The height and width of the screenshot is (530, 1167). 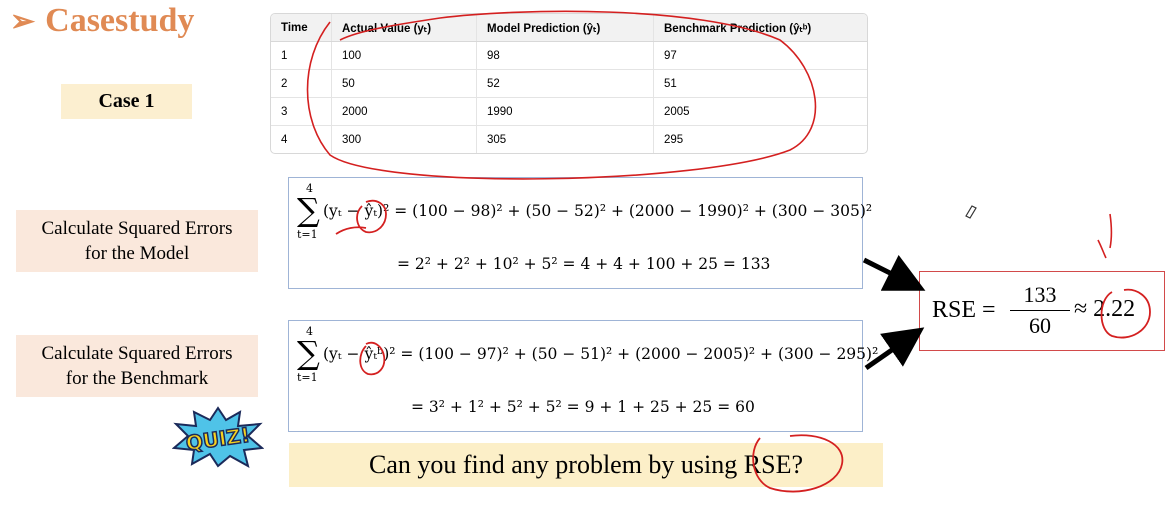 What do you see at coordinates (1040, 325) in the screenshot?
I see `rse-denominator: 60` at bounding box center [1040, 325].